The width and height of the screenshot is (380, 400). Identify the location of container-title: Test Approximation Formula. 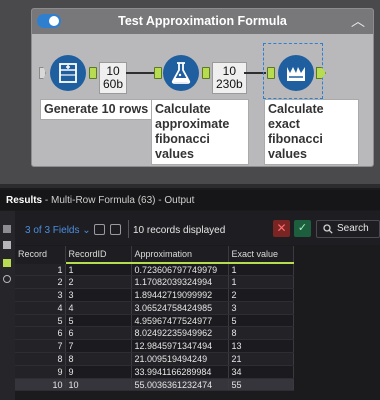
(202, 21).